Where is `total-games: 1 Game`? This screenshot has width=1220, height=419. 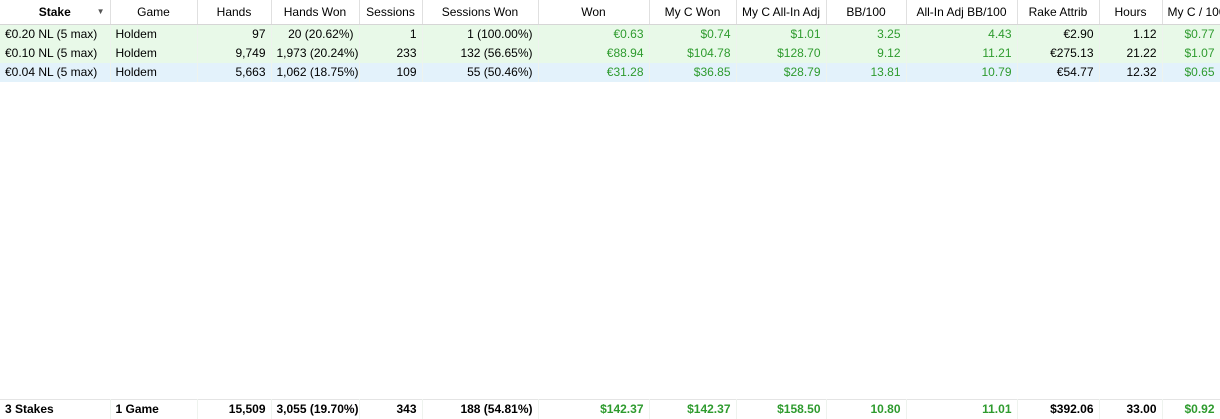
total-games: 1 Game is located at coordinates (153, 409).